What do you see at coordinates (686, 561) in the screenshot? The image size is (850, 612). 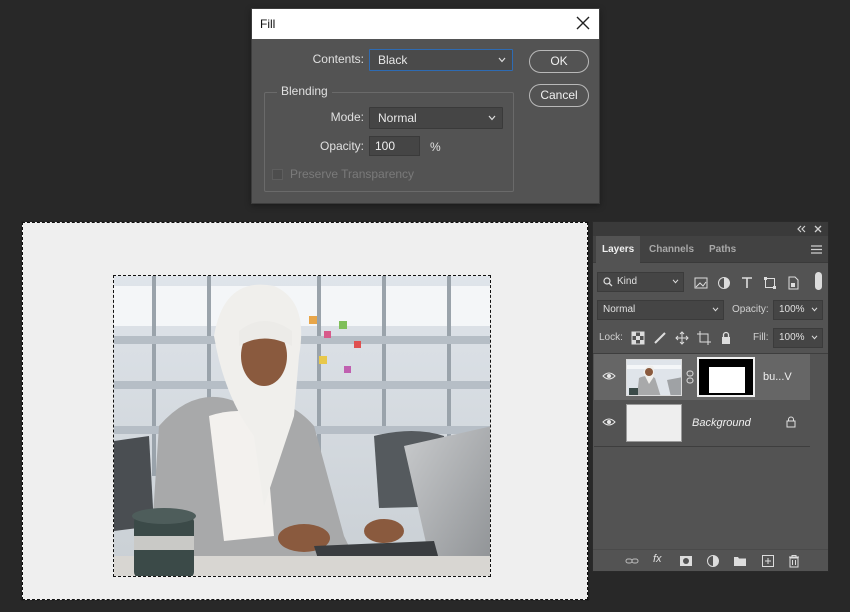 I see `add-mask-icon` at bounding box center [686, 561].